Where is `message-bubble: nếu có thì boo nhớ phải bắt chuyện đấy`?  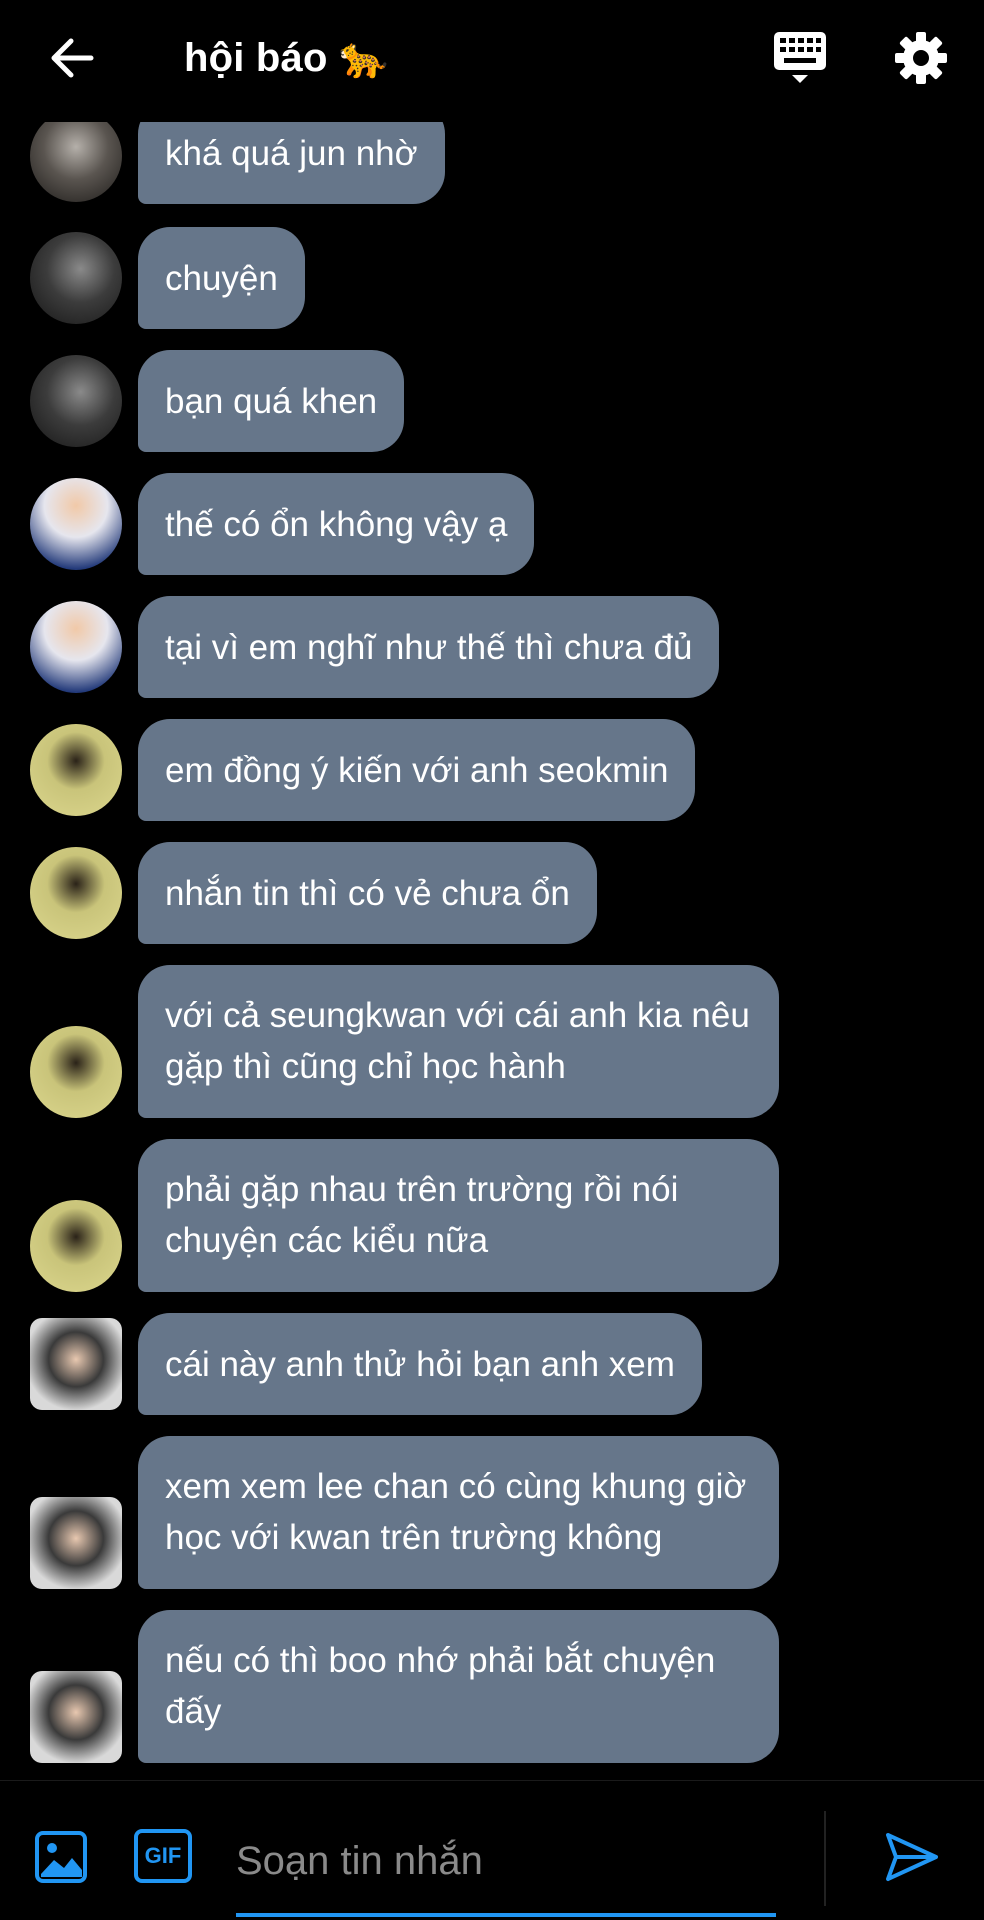
message-bubble: nếu có thì boo nhớ phải bắt chuyện đấy is located at coordinates (458, 1686).